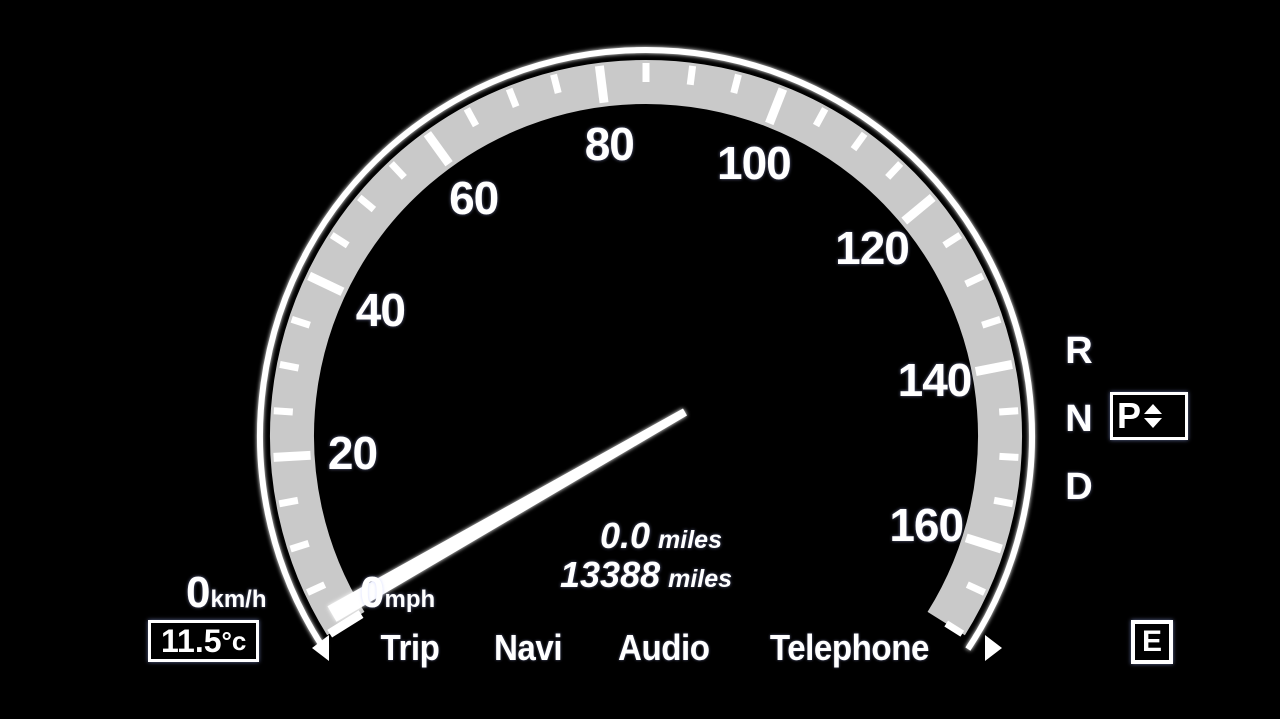 The height and width of the screenshot is (719, 1280). What do you see at coordinates (372, 592) in the screenshot?
I see `speed-value-mph: 0` at bounding box center [372, 592].